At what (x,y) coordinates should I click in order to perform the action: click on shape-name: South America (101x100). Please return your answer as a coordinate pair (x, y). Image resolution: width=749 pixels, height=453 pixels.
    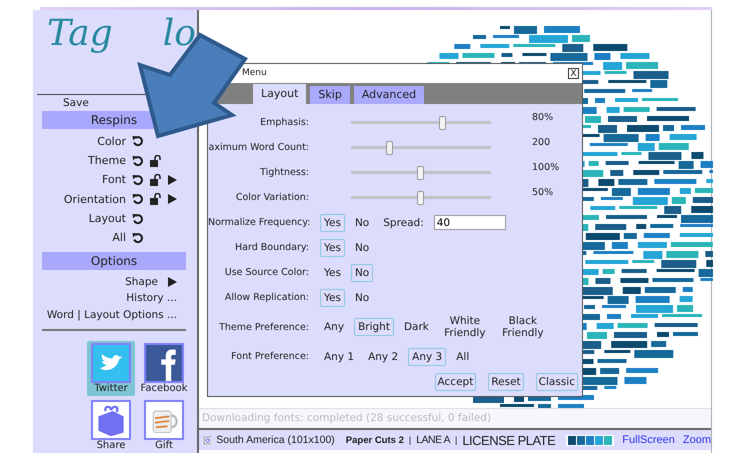
    Looking at the image, I should click on (275, 440).